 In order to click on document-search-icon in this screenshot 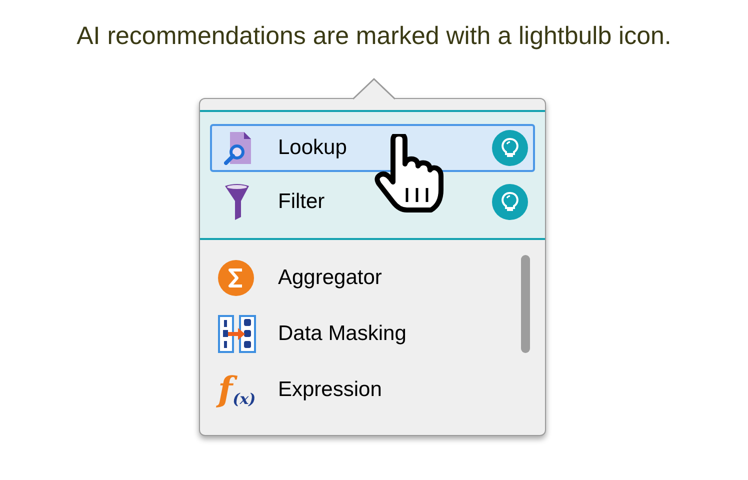, I will do `click(238, 148)`.